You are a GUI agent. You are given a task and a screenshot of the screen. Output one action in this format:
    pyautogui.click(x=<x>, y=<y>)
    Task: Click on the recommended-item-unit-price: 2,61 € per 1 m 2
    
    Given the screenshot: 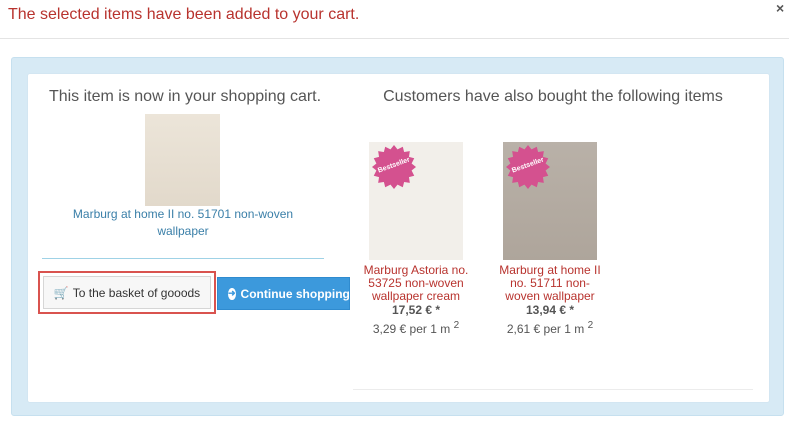 What is the action you would take?
    pyautogui.click(x=550, y=327)
    